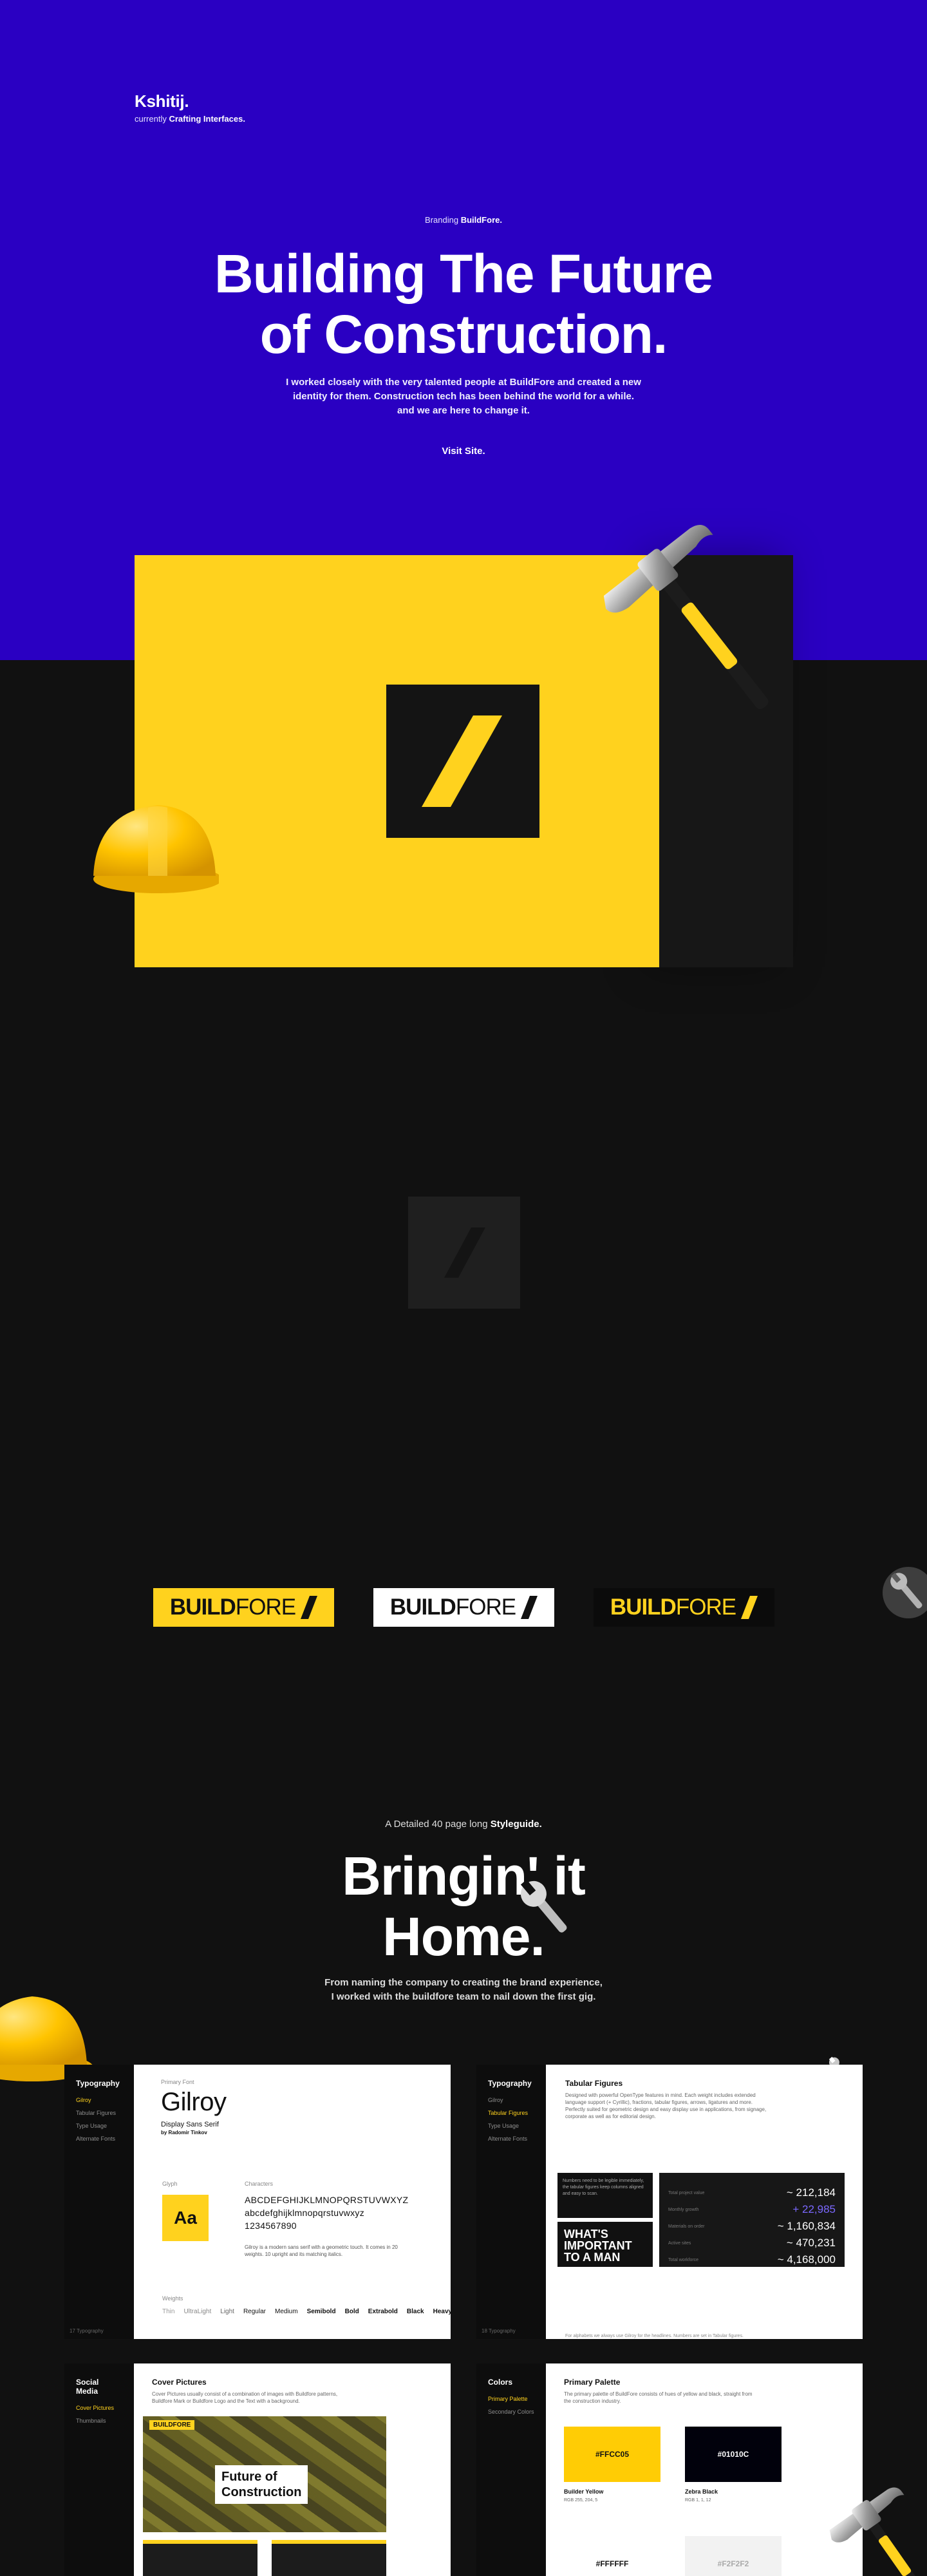 This screenshot has height=2576, width=927. Describe the element at coordinates (486, 1607) in the screenshot. I see `logo-word-light: FORE` at that location.